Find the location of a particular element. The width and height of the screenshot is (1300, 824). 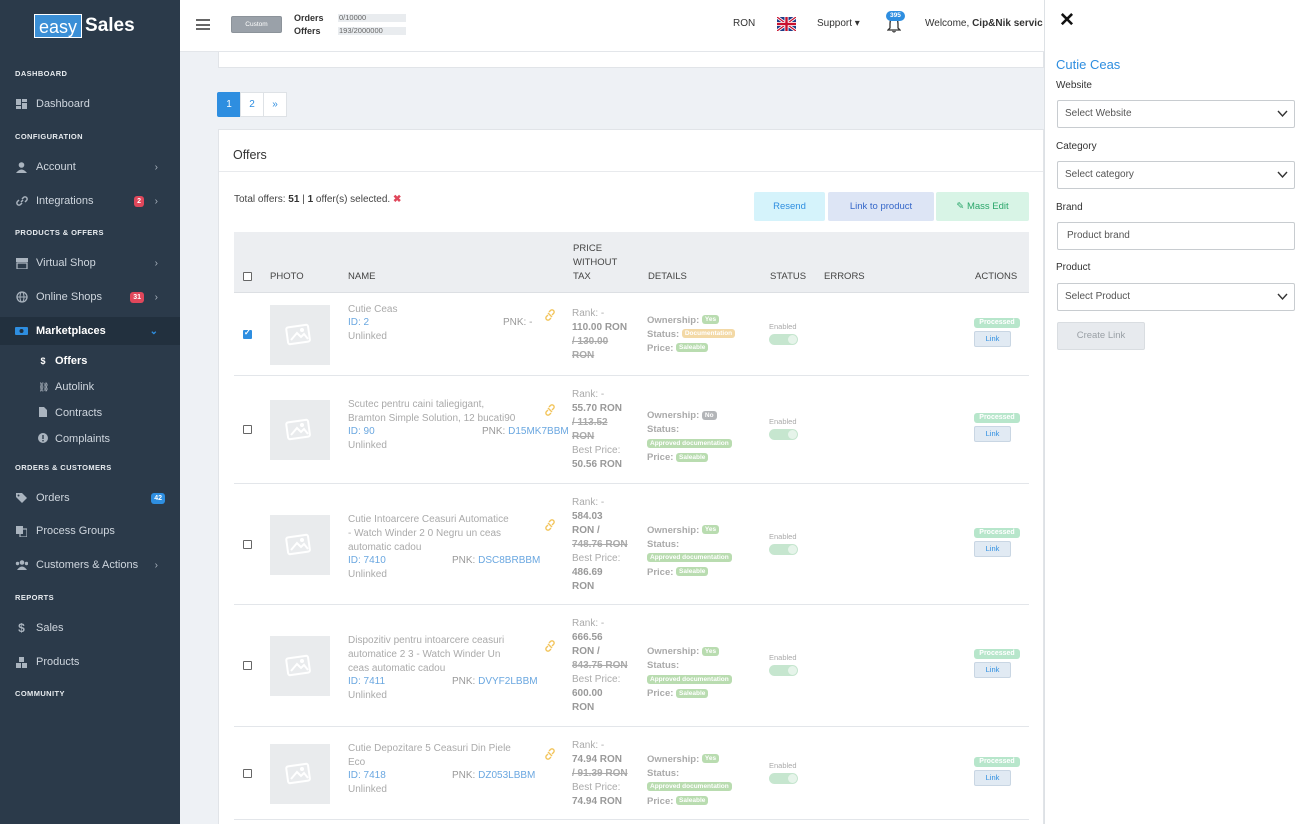

price-line: RON / is located at coordinates (602, 531).